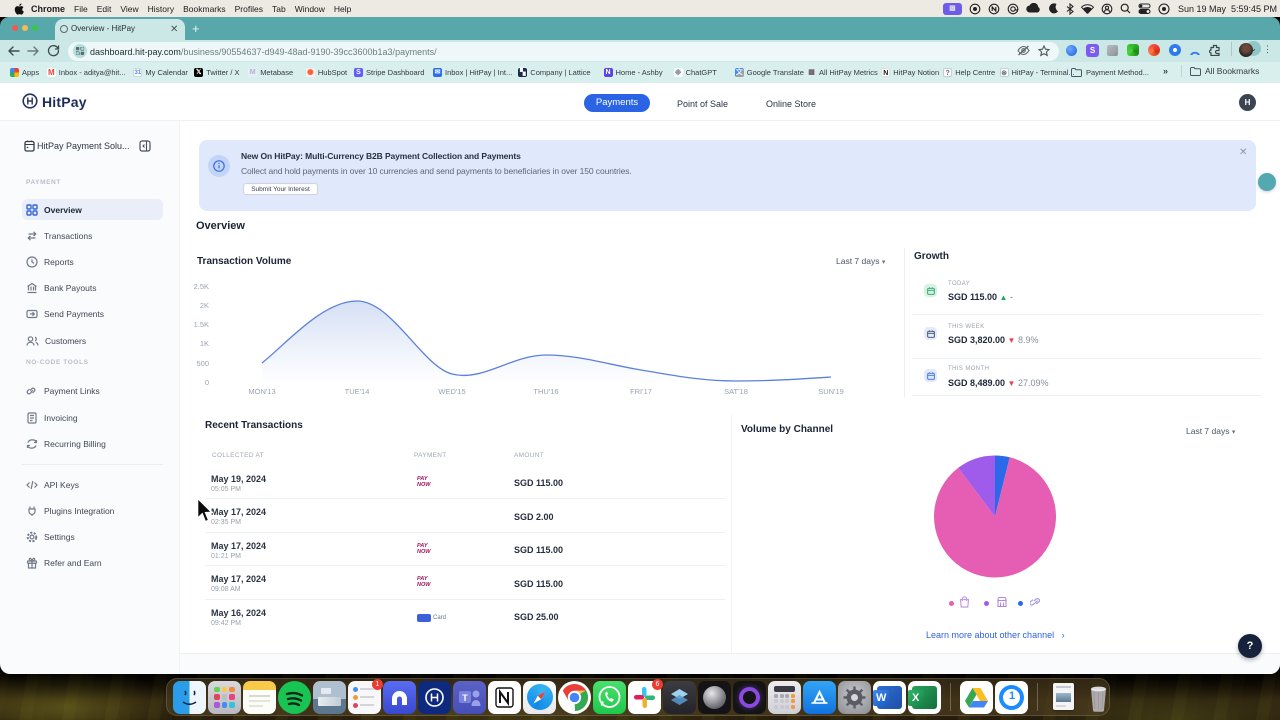  What do you see at coordinates (207, 382) in the screenshot?
I see `svg-text: 0` at bounding box center [207, 382].